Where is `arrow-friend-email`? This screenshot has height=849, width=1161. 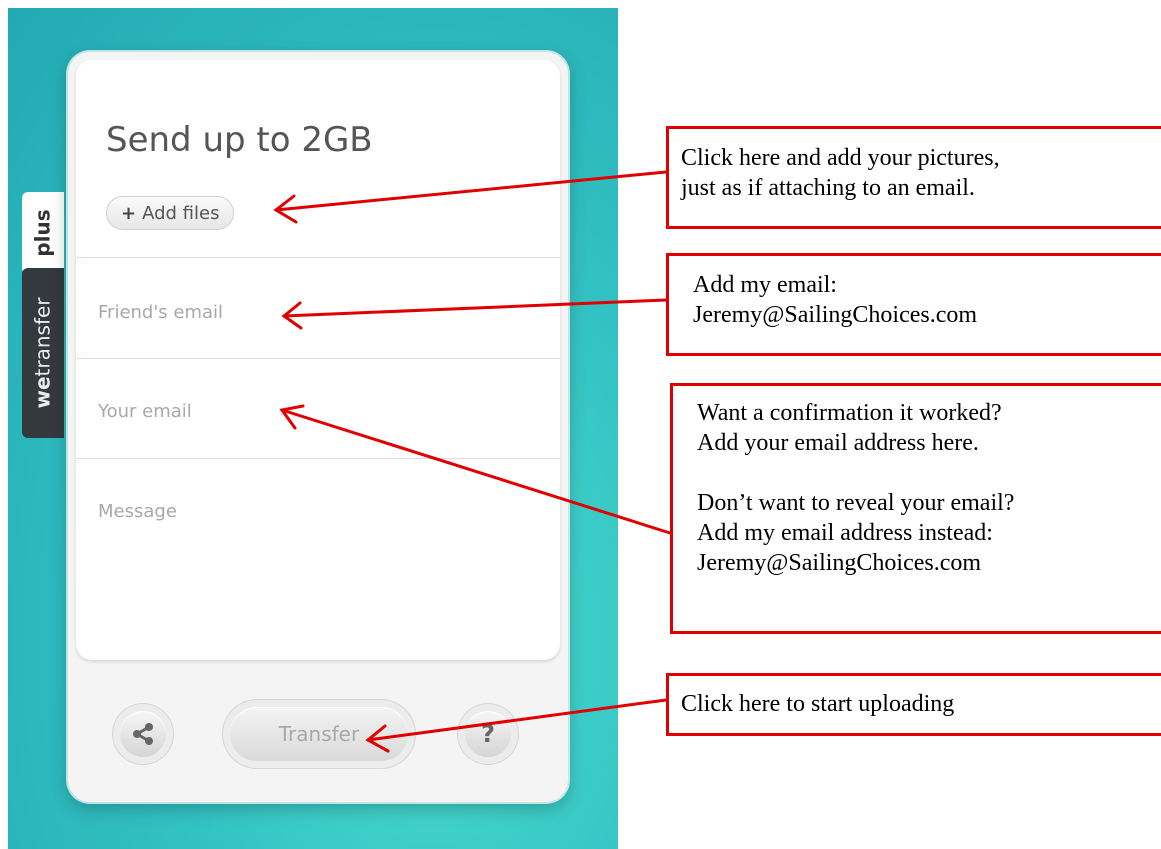 arrow-friend-email is located at coordinates (475, 308).